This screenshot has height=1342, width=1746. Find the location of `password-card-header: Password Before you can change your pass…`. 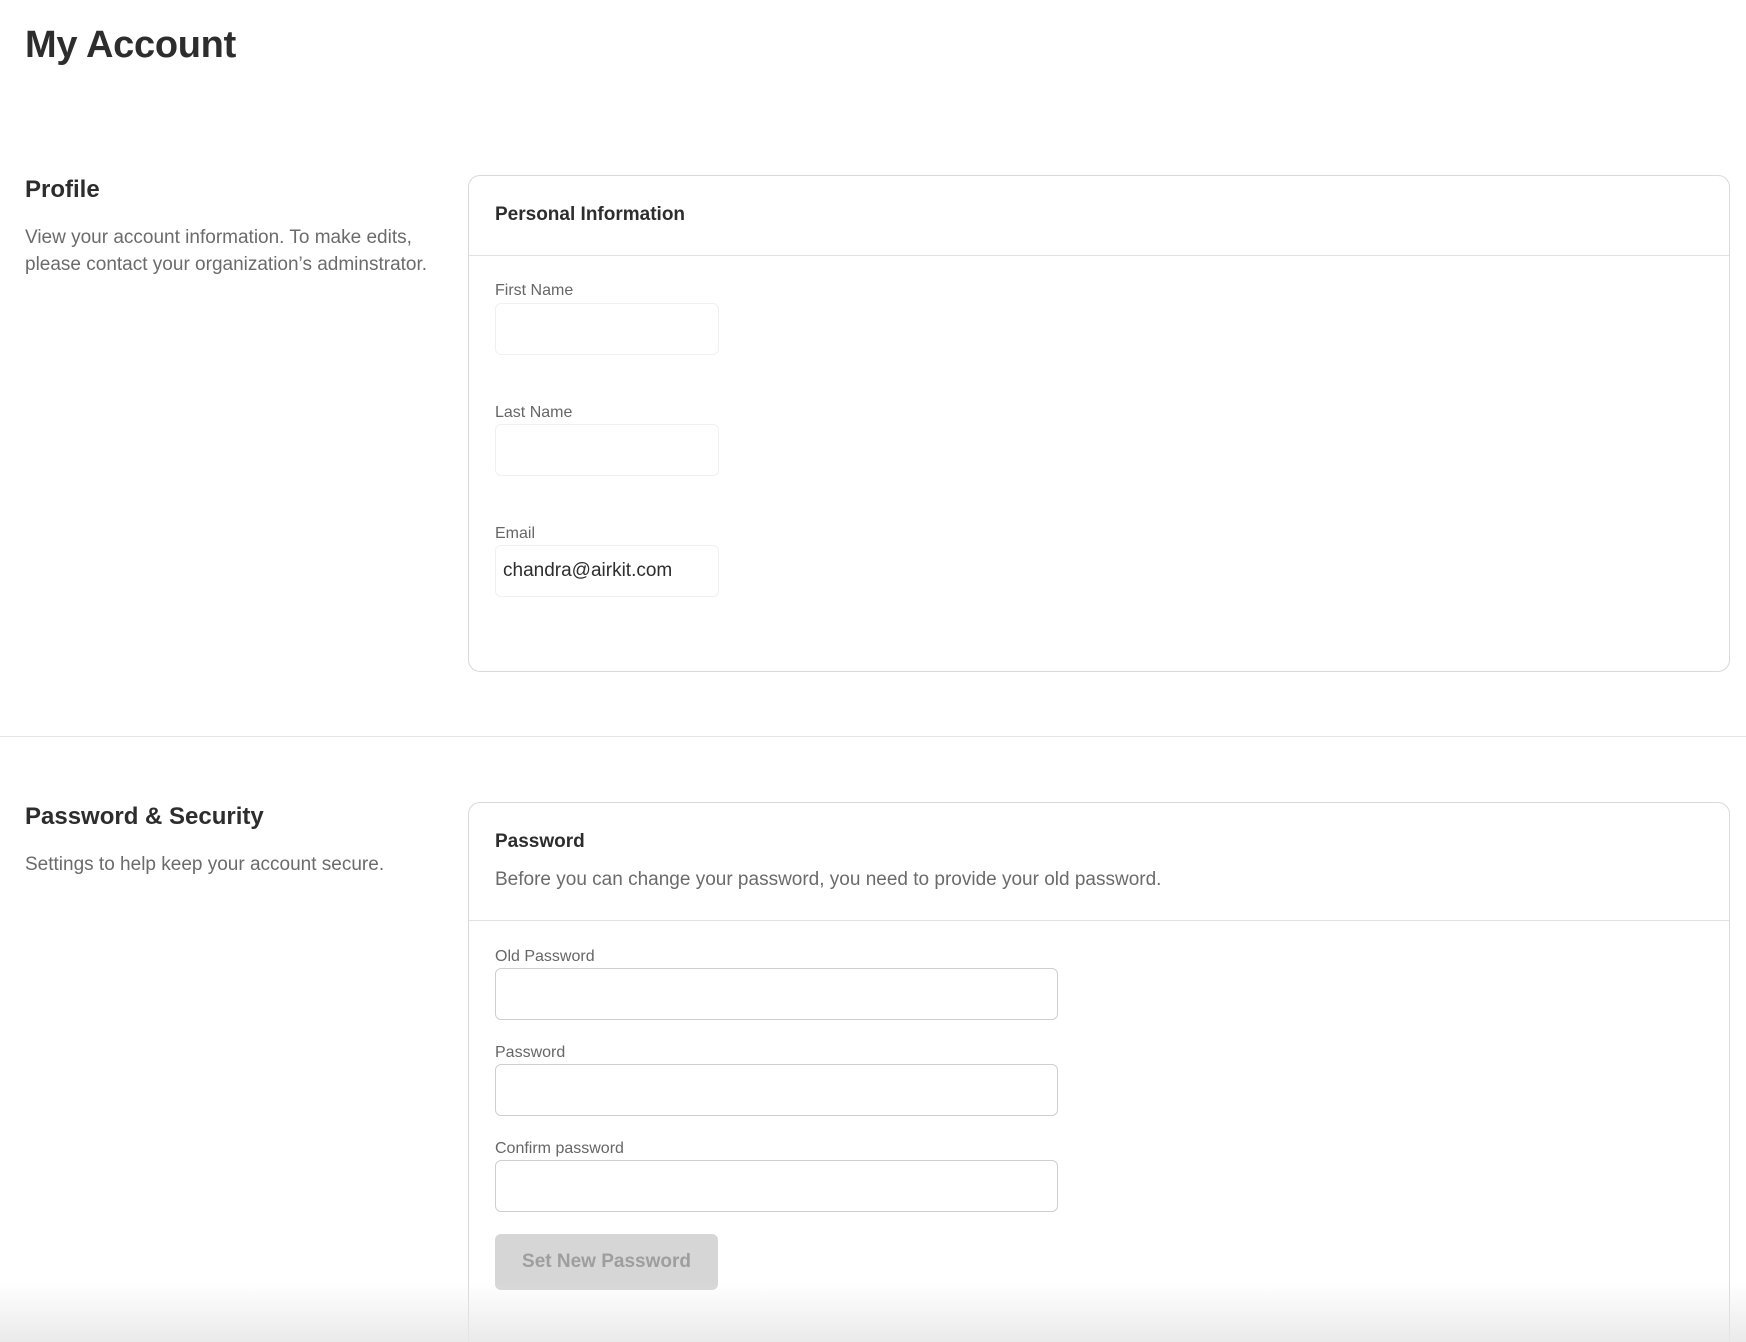

password-card-header: Password Before you can change your pass… is located at coordinates (1099, 862).